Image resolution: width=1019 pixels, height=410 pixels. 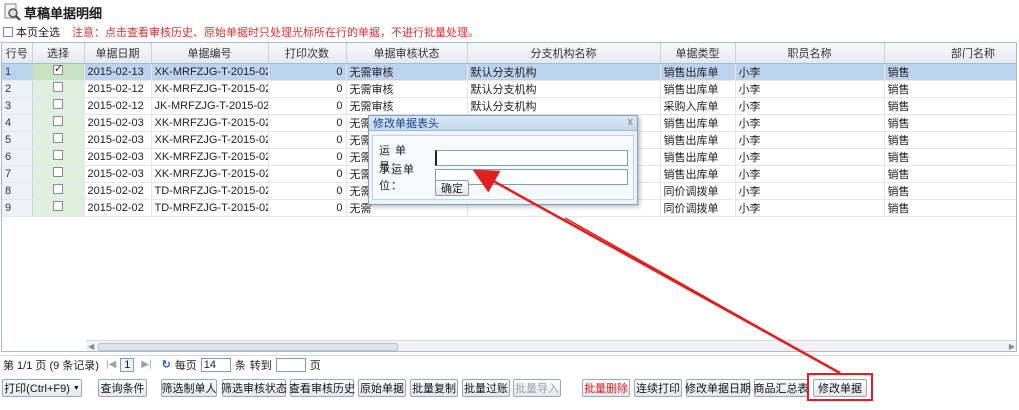 What do you see at coordinates (509, 12) in the screenshot?
I see `title-bar: 草稿单据明细` at bounding box center [509, 12].